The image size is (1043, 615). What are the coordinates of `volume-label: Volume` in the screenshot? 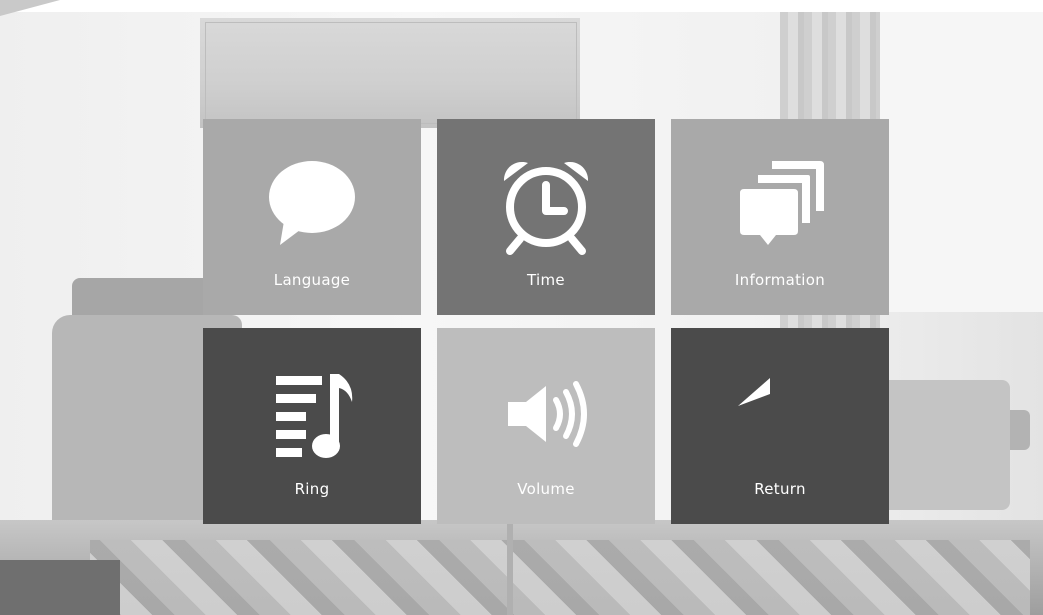 It's located at (546, 489).